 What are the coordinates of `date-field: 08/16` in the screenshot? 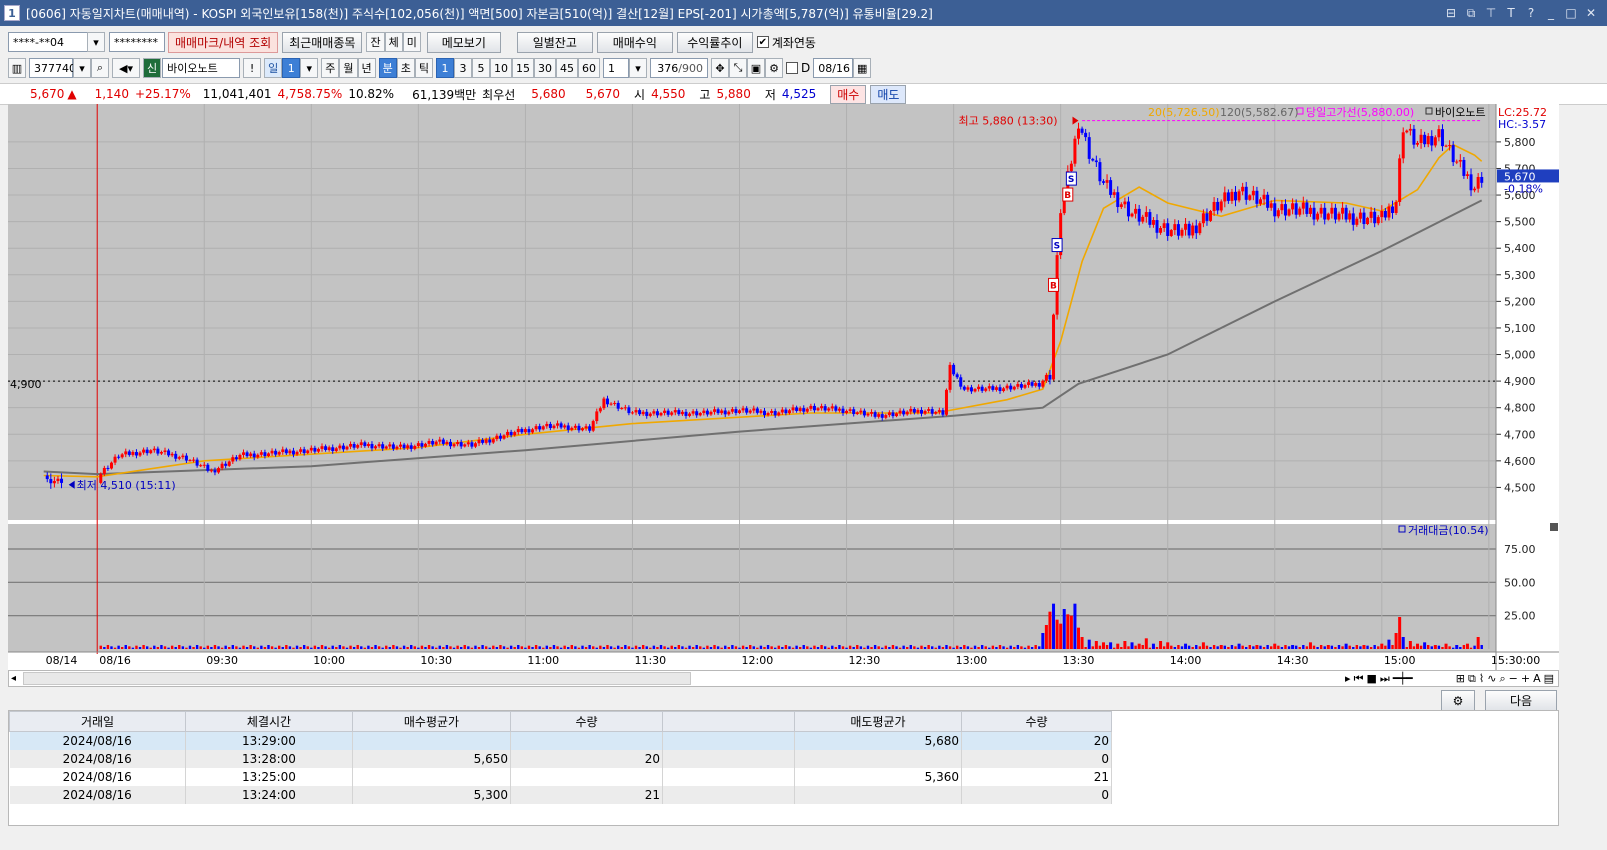 It's located at (833, 68).